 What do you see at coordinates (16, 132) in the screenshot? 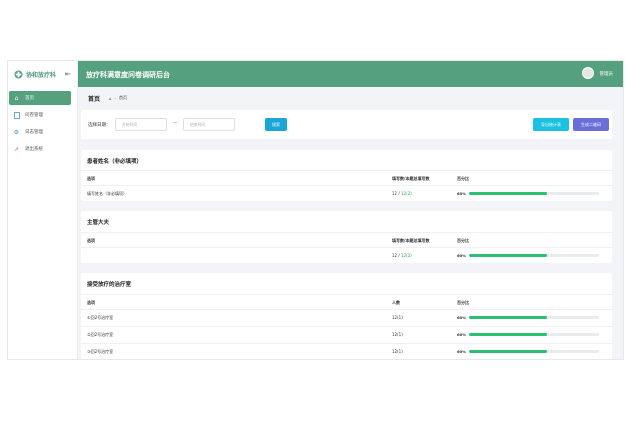
I see `gear-icon: ⚙` at bounding box center [16, 132].